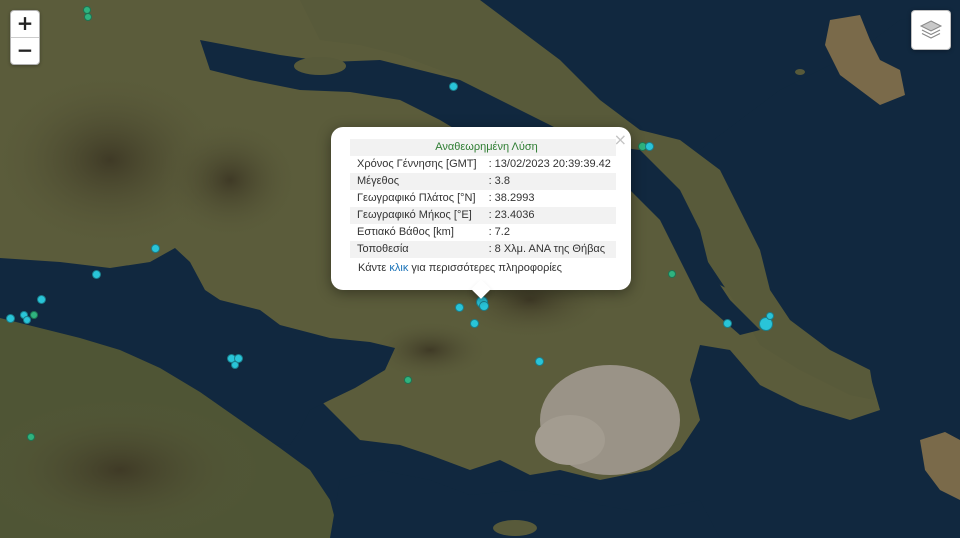 The width and height of the screenshot is (960, 538). Describe the element at coordinates (416, 249) in the screenshot. I see `row-label: Τοποθεσία` at that location.